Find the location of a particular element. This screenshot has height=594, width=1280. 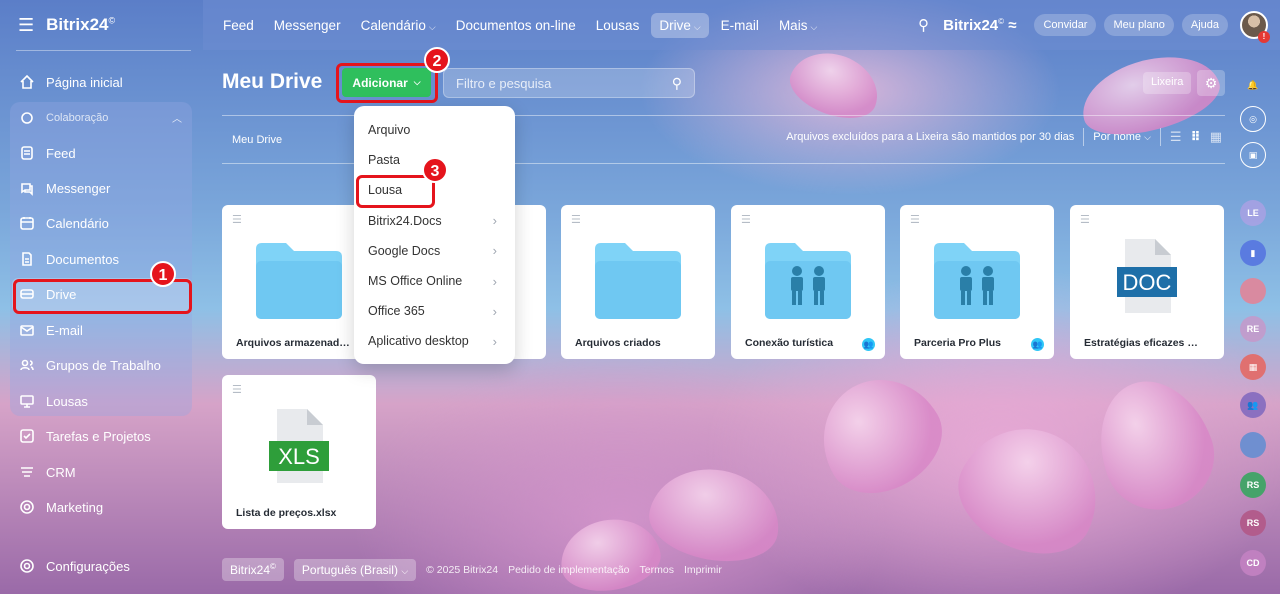

topnav-item-boards: Lousas is located at coordinates (618, 25).